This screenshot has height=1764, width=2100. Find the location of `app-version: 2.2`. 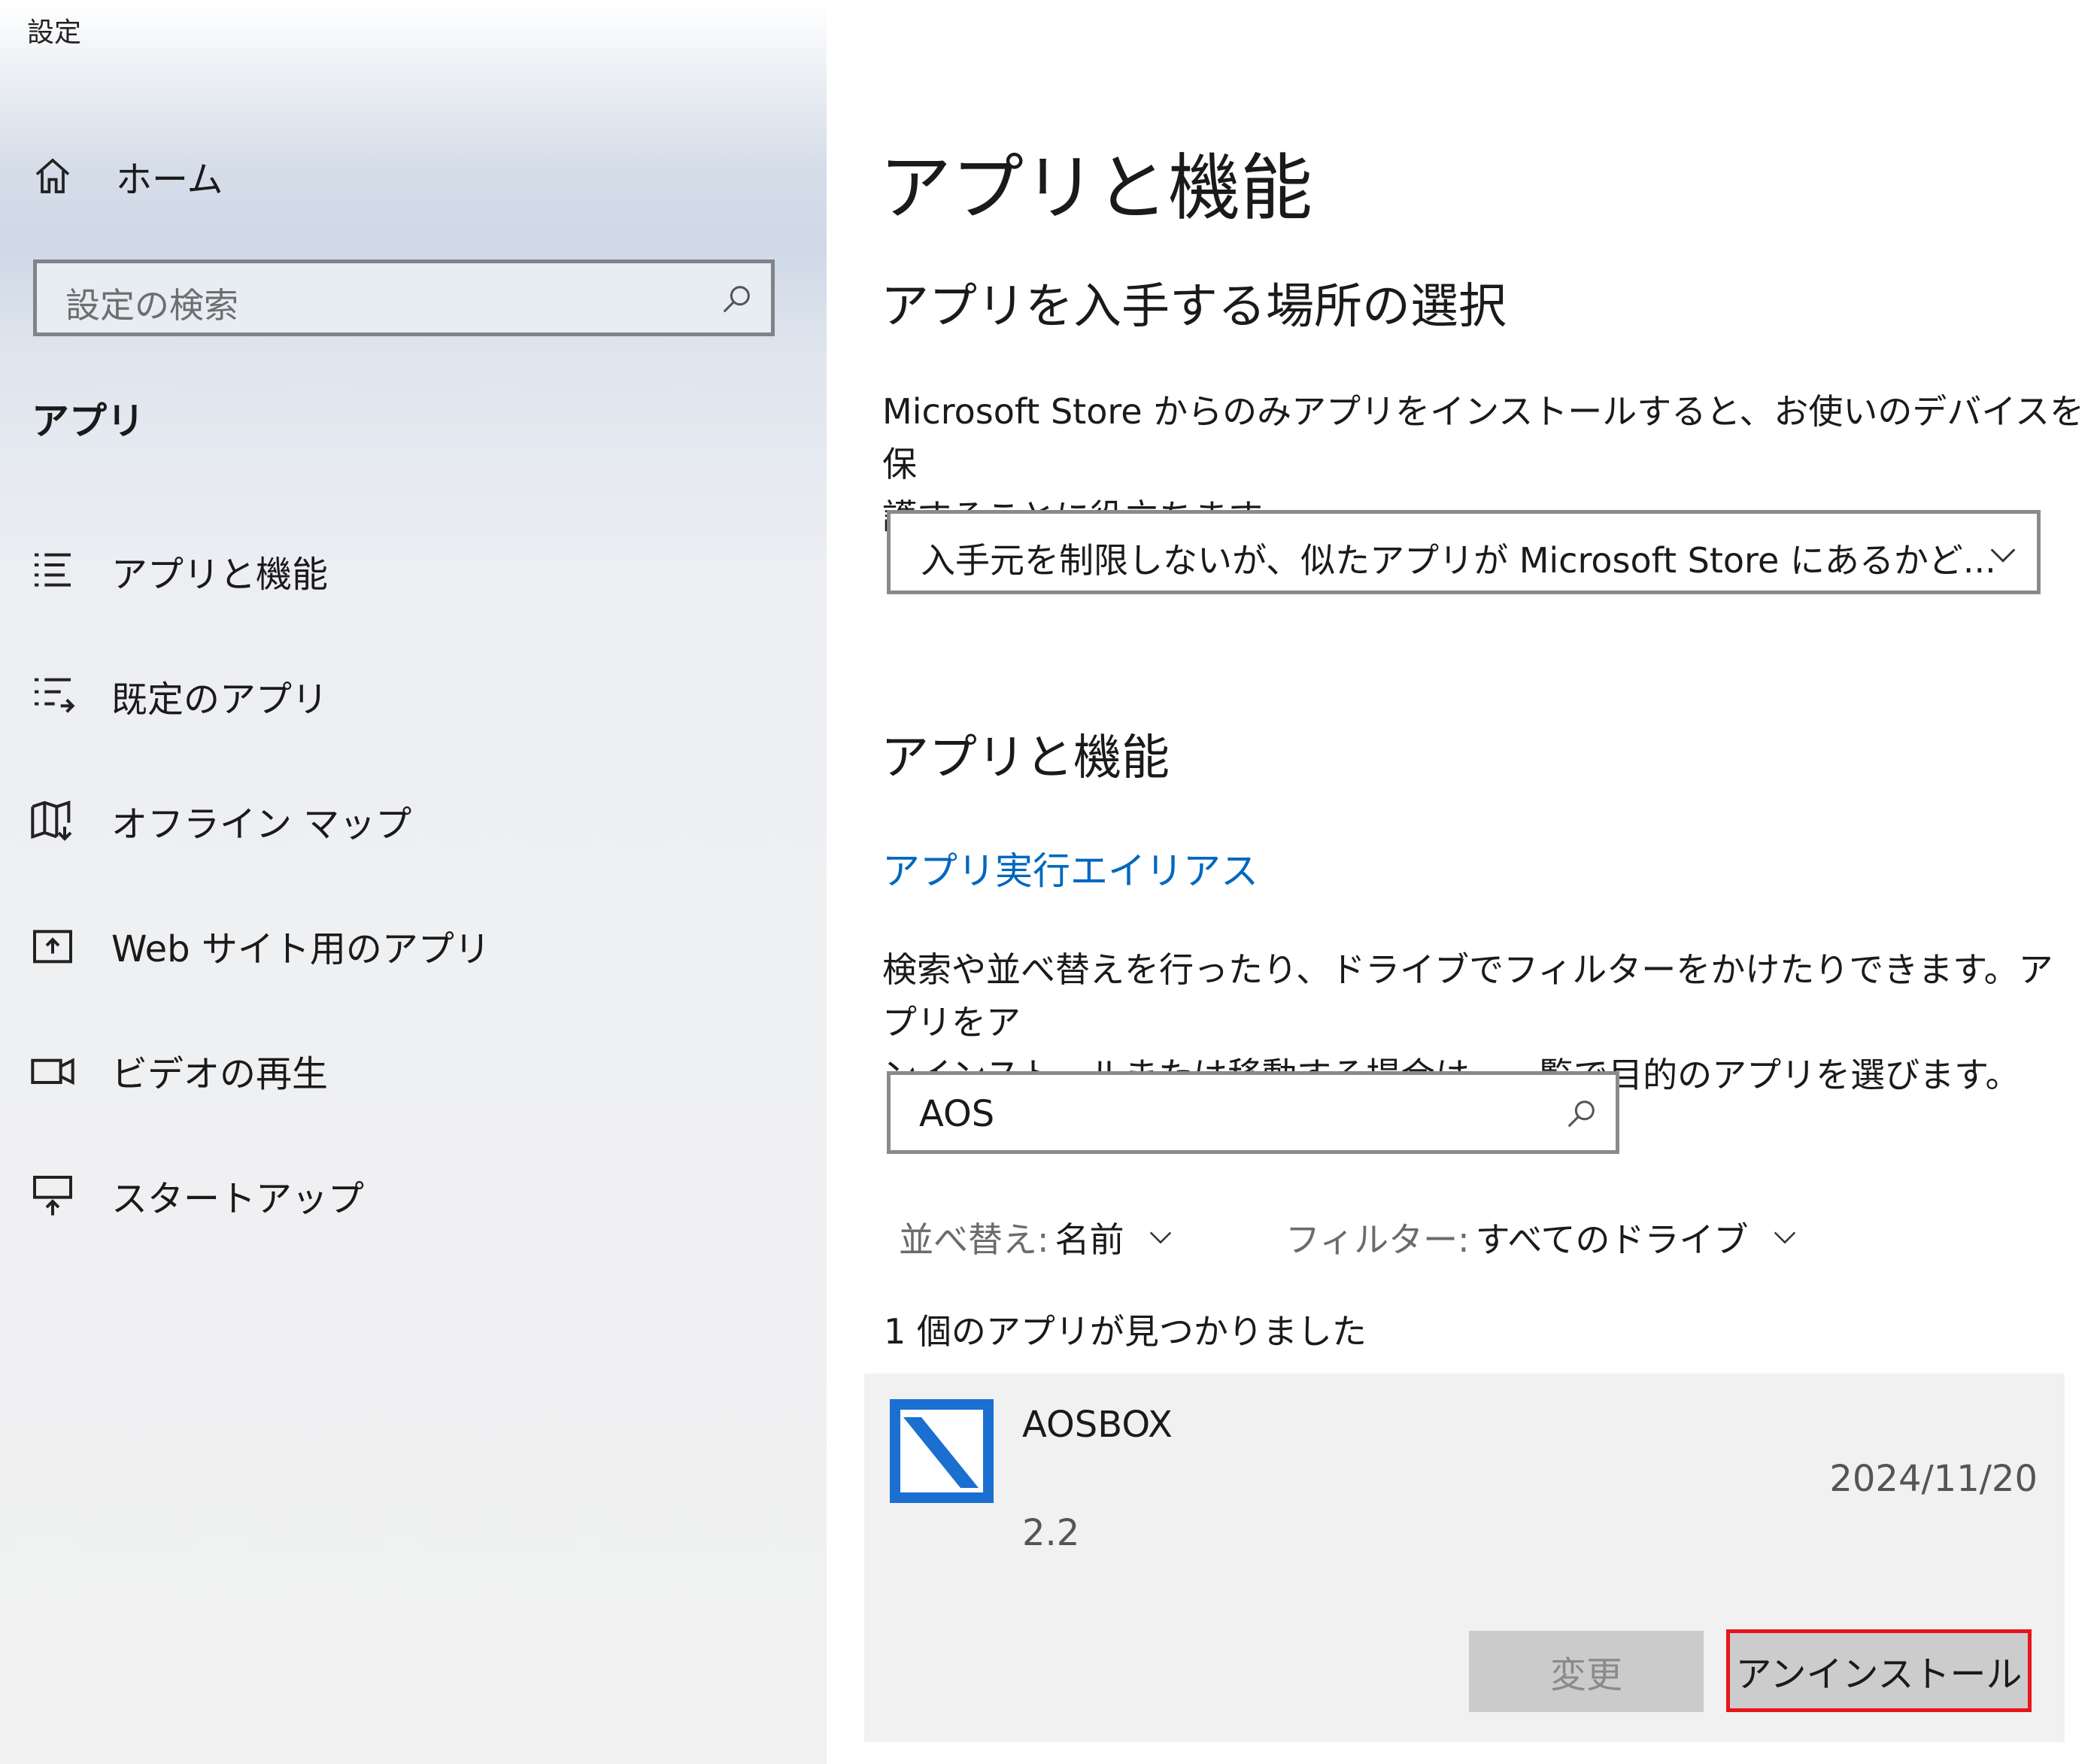

app-version: 2.2 is located at coordinates (1051, 1533).